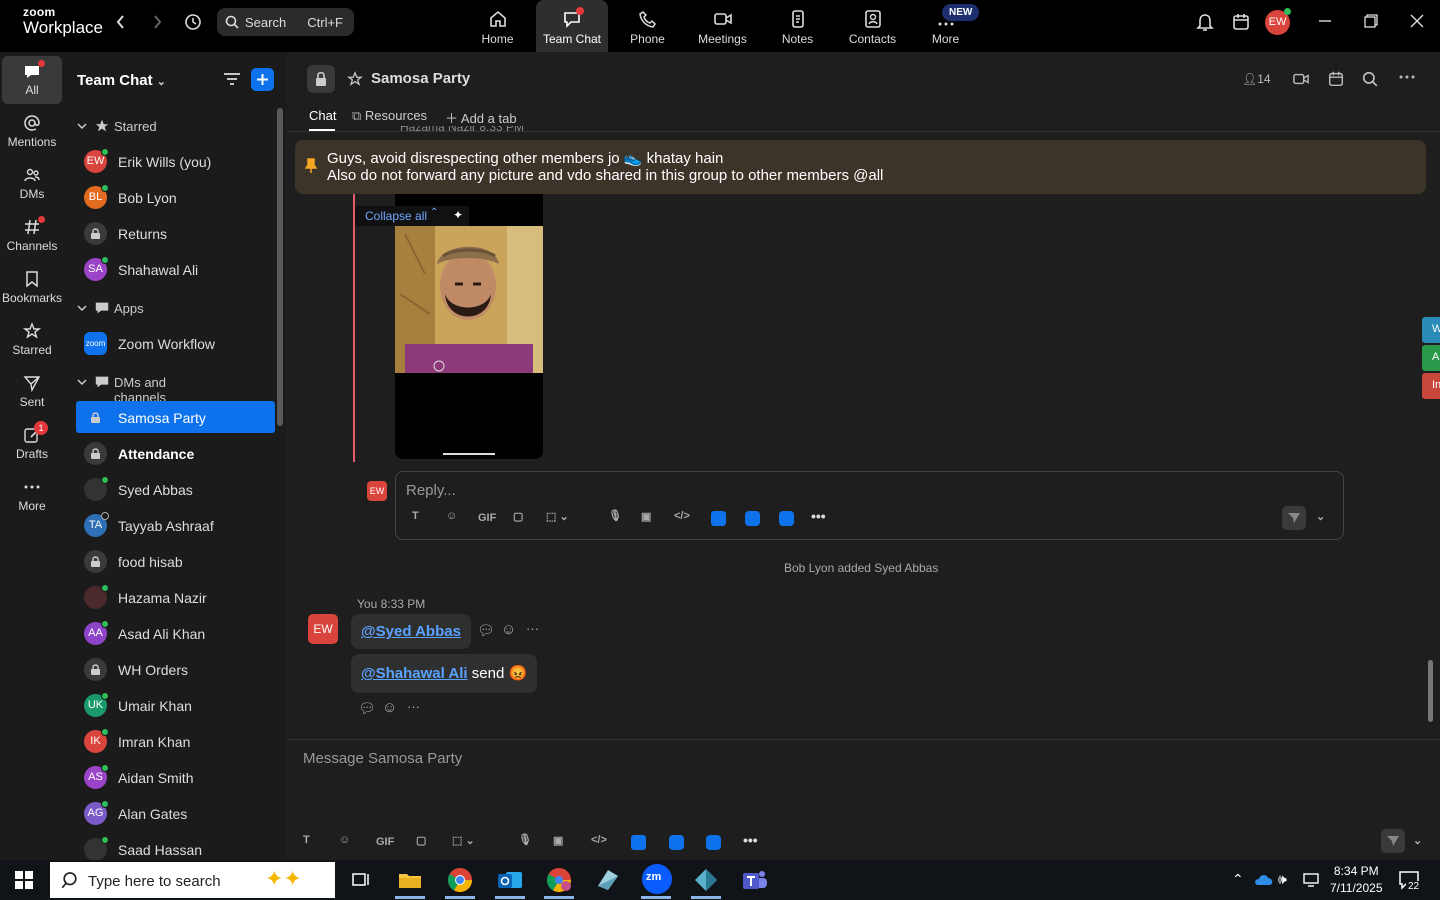  What do you see at coordinates (175, 705) in the screenshot?
I see `sidebar-item: UK Umair Khan` at bounding box center [175, 705].